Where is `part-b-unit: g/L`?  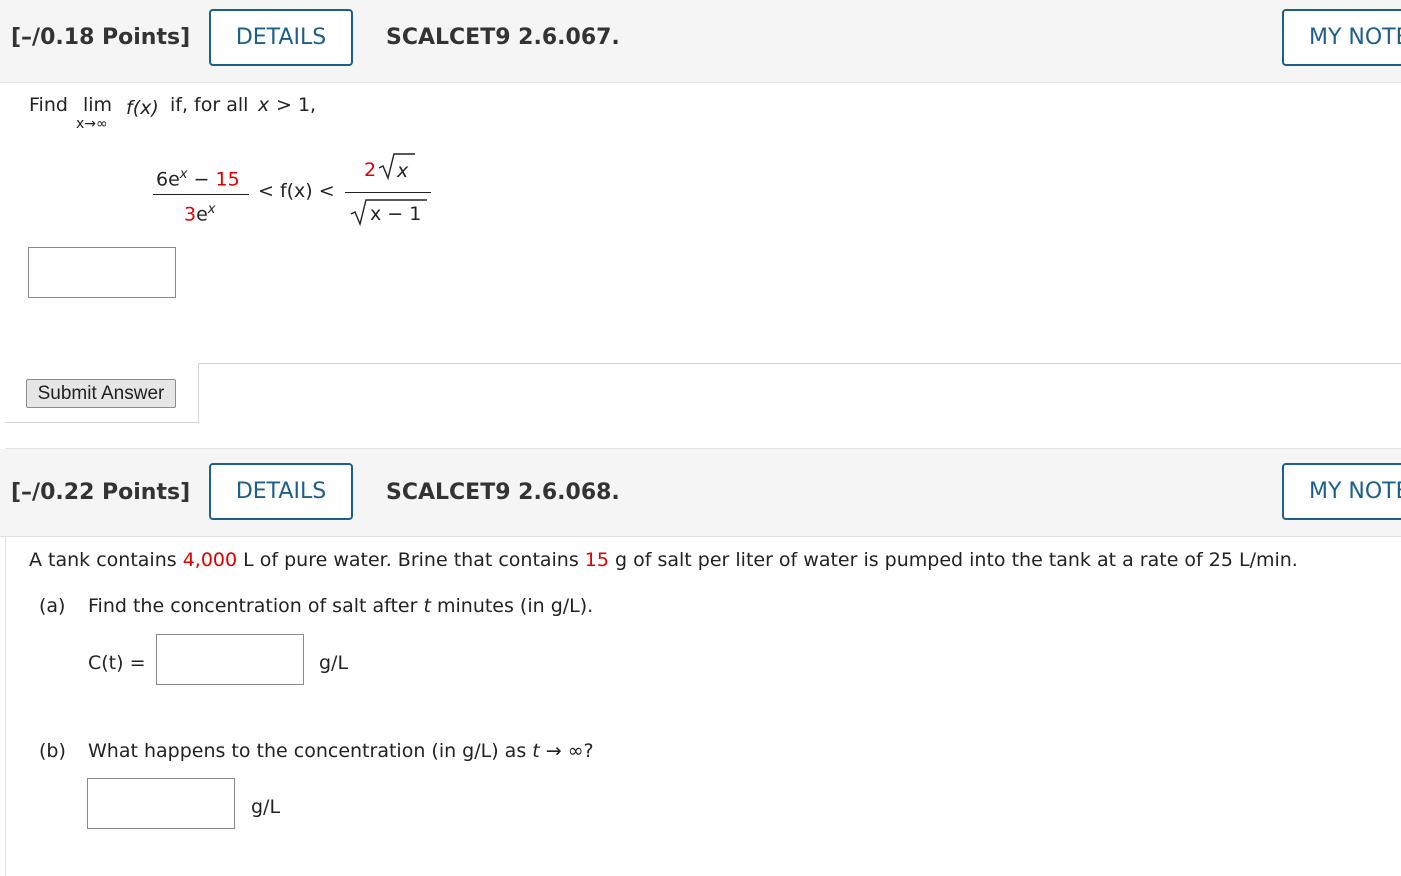 part-b-unit: g/L is located at coordinates (266, 807).